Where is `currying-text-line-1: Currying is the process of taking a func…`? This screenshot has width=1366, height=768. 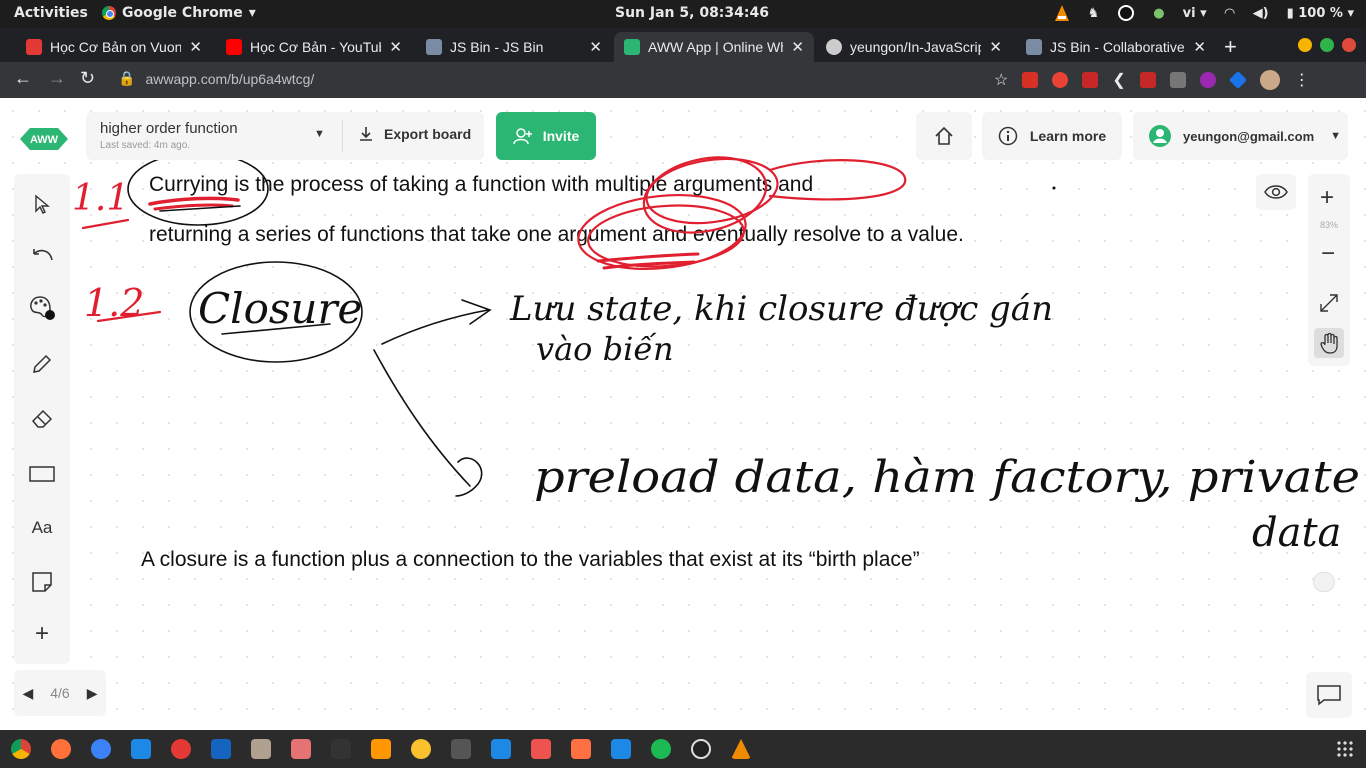 currying-text-line-1: Currying is the process of taking a func… is located at coordinates (481, 185).